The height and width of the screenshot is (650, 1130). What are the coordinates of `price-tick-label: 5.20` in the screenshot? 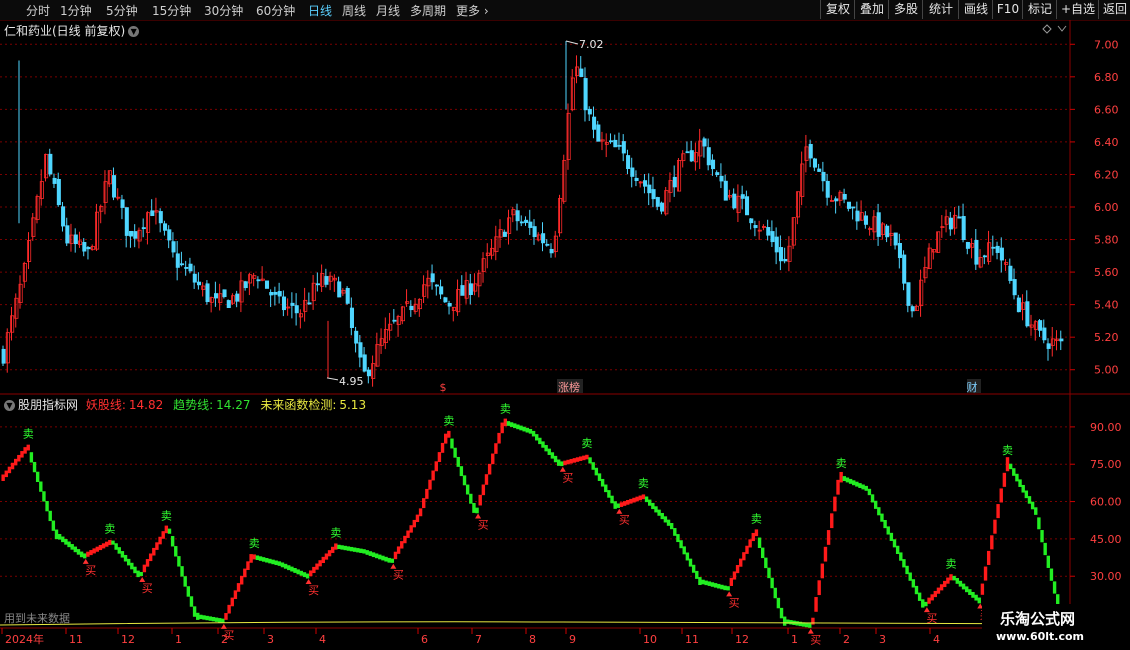 It's located at (1106, 337).